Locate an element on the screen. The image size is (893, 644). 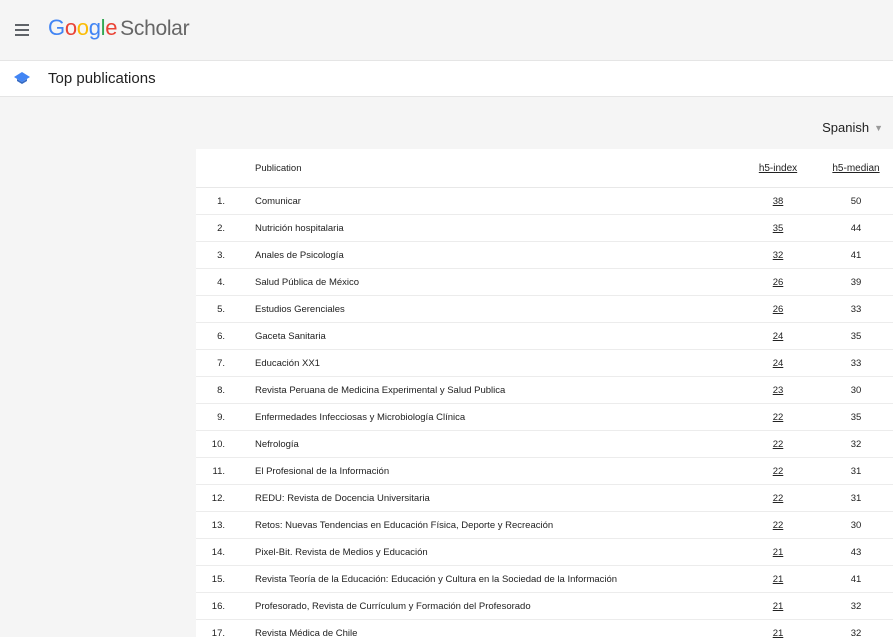
logo-letter: o is located at coordinates (71, 27).